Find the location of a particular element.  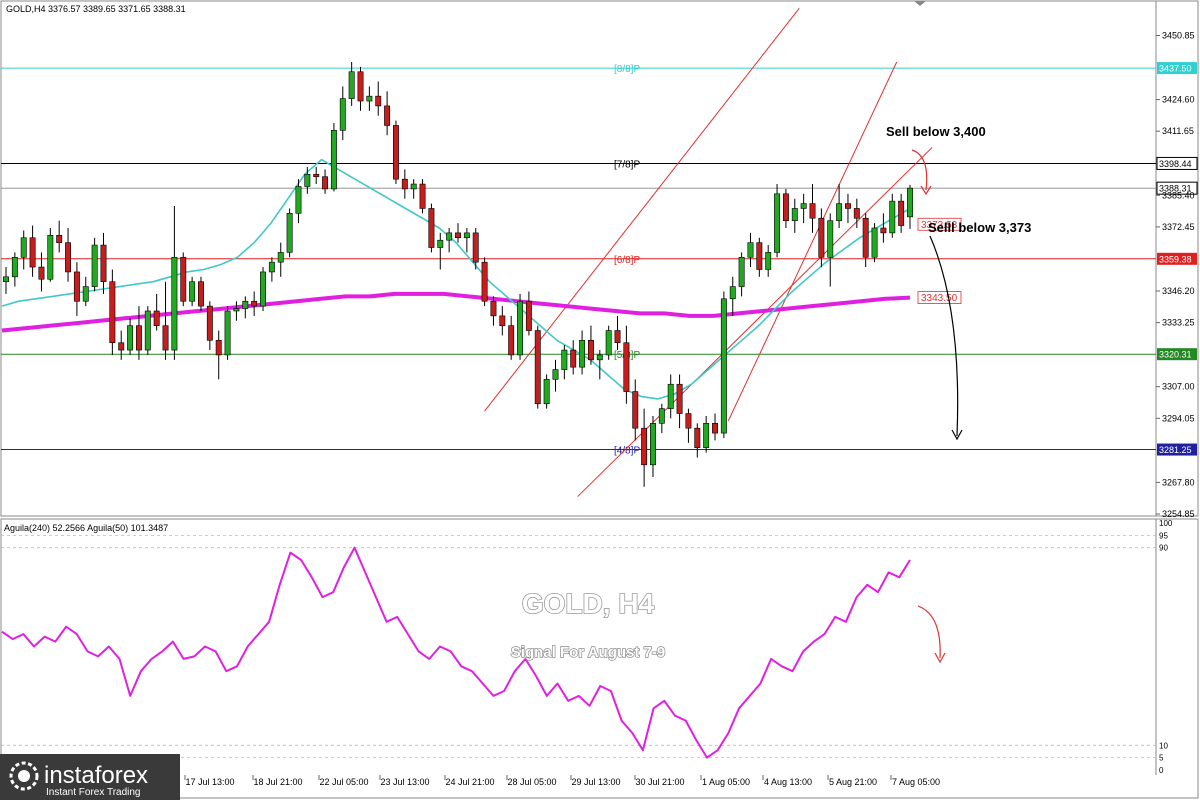

oscillator-tick-label: 10 is located at coordinates (1163, 745).